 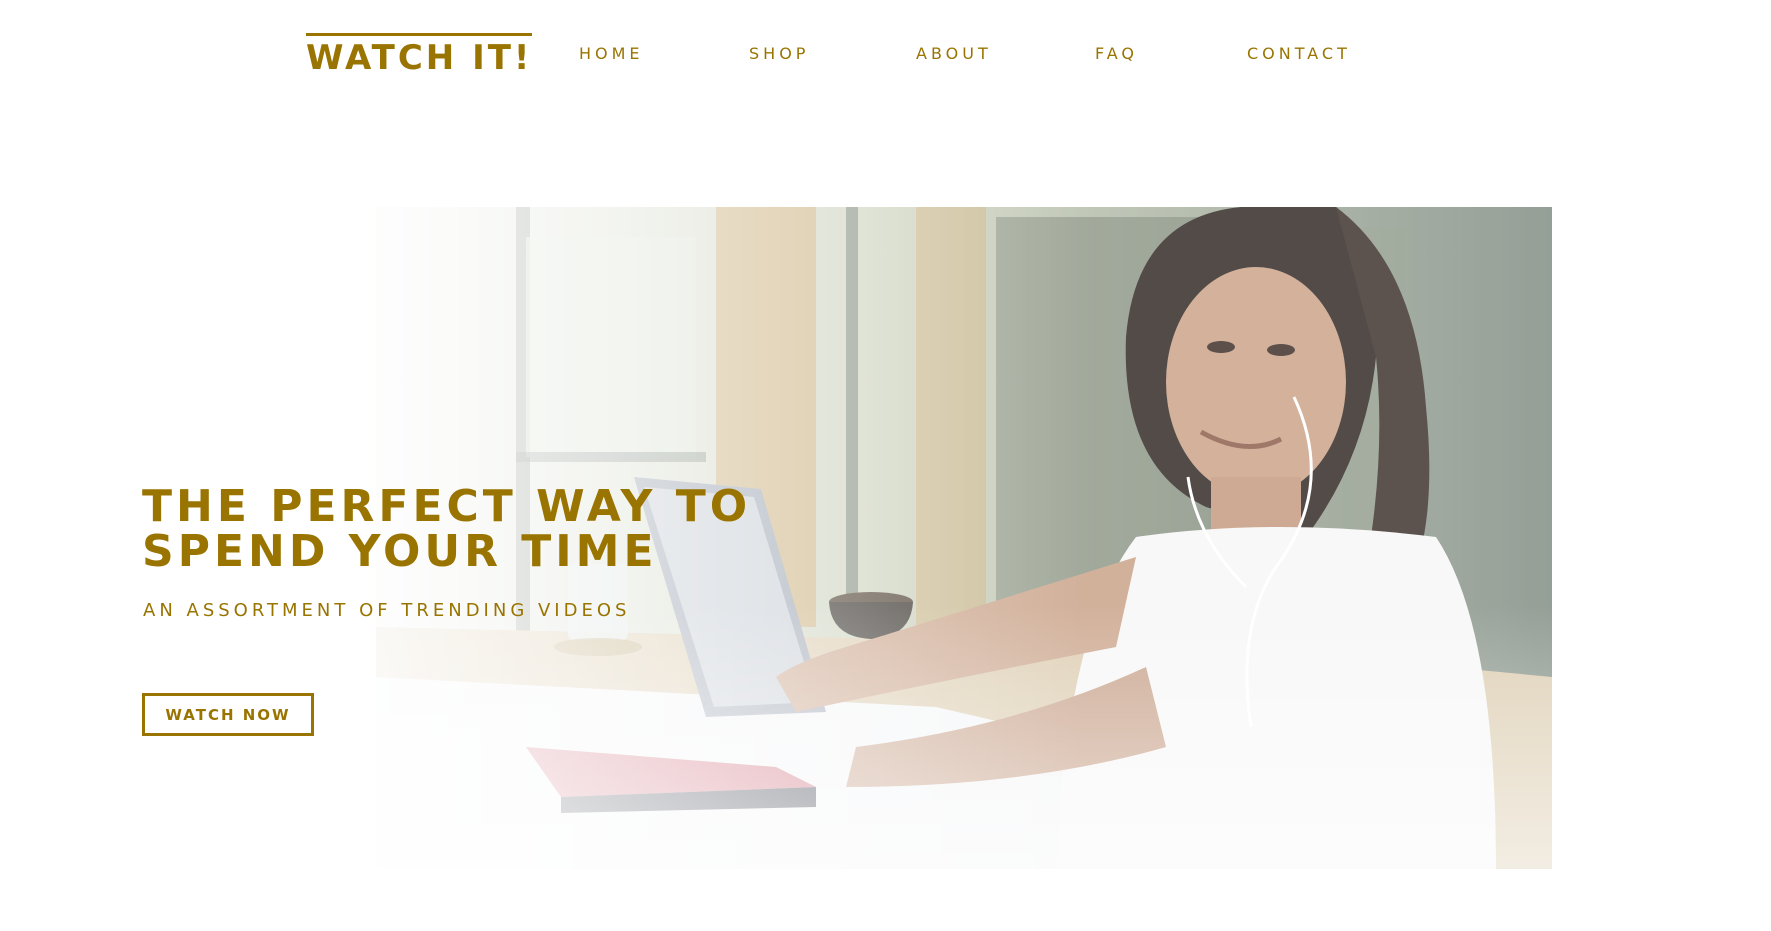 What do you see at coordinates (885, 54) in the screenshot?
I see `main-nav: HOME SHOP ABOUT FAQ CONTACT` at bounding box center [885, 54].